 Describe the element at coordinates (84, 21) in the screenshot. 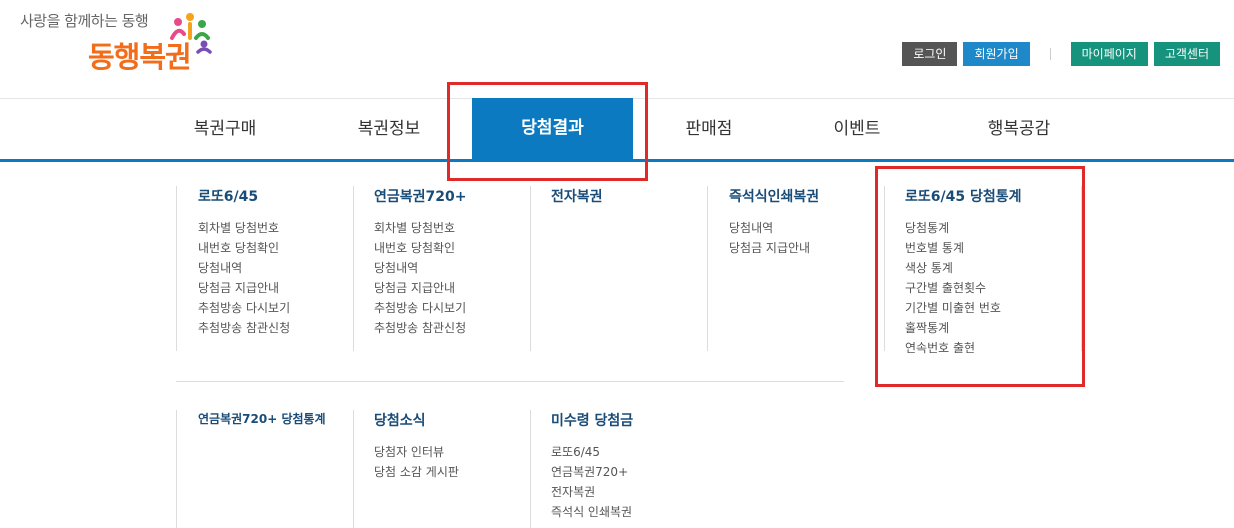

I see `slogan: 사랑을 함께하는 동행` at that location.